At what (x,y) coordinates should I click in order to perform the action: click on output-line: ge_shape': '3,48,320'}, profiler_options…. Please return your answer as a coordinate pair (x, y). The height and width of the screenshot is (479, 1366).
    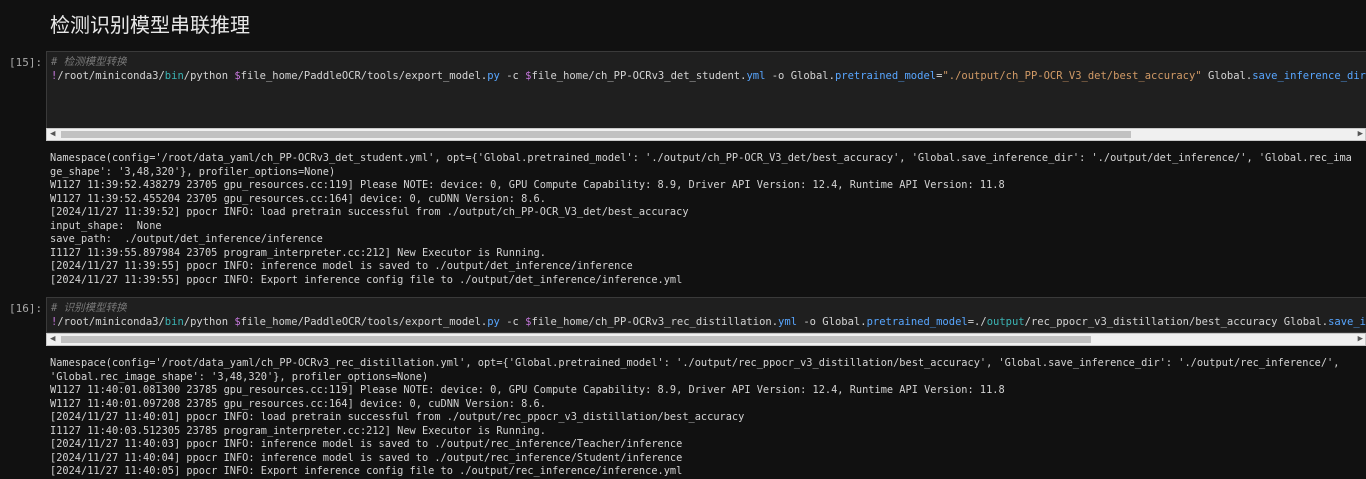
    Looking at the image, I should click on (193, 171).